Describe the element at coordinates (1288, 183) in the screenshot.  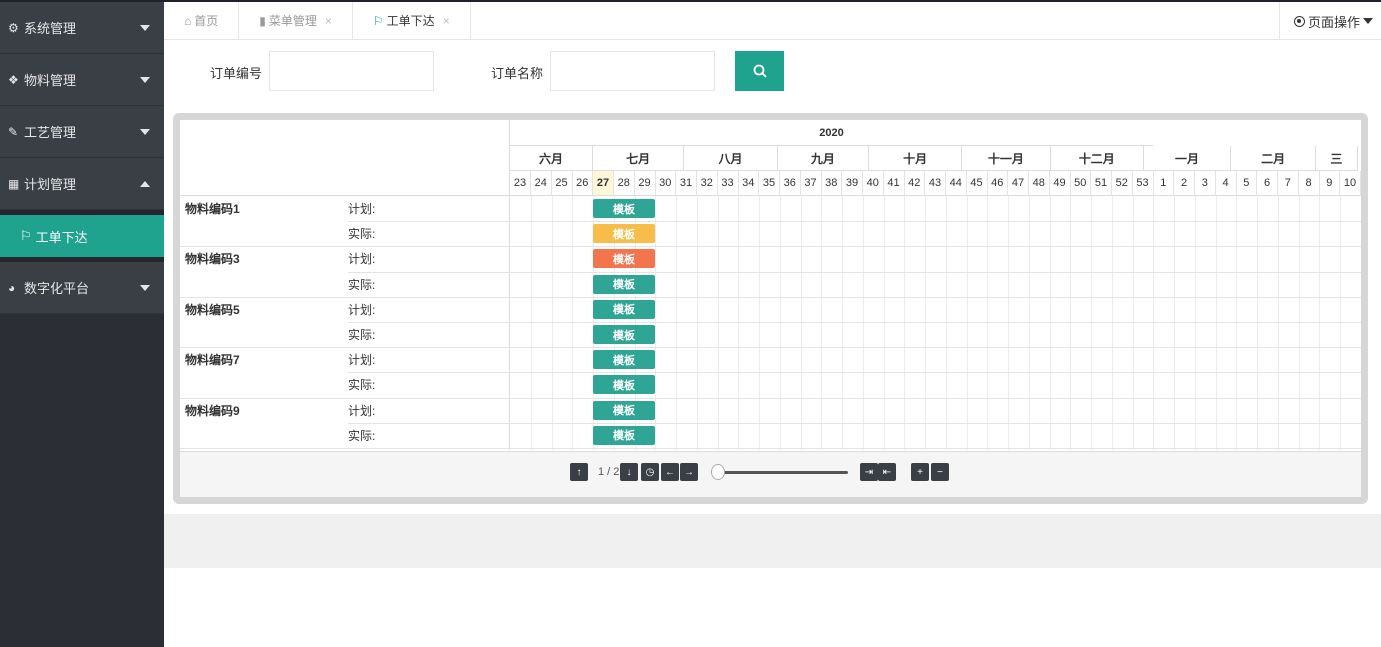
I see `gantt-week-header: 7` at that location.